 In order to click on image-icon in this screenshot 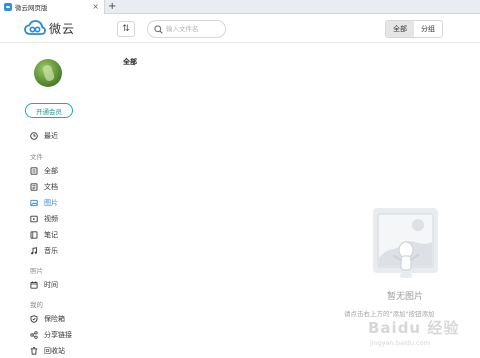, I will do `click(34, 203)`.